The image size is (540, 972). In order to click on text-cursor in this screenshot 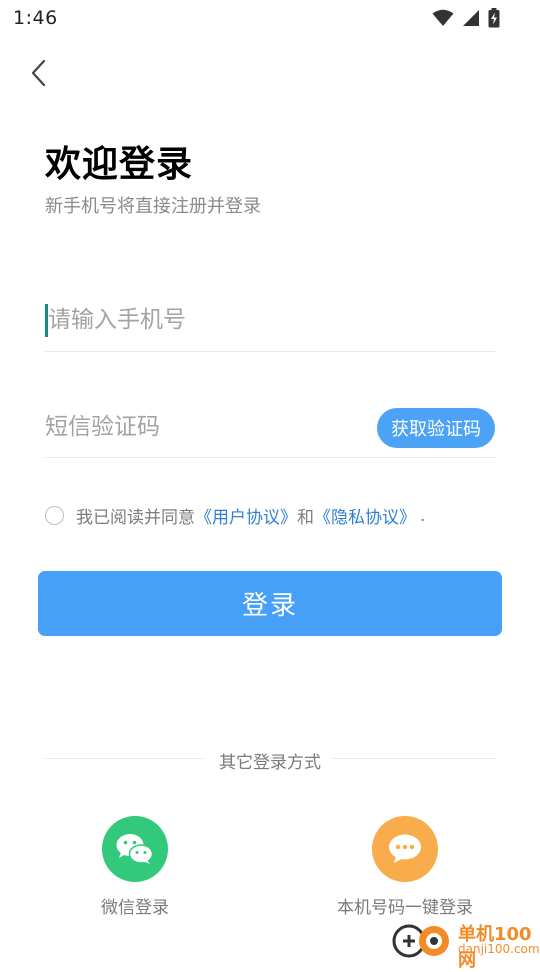, I will do `click(46, 320)`.